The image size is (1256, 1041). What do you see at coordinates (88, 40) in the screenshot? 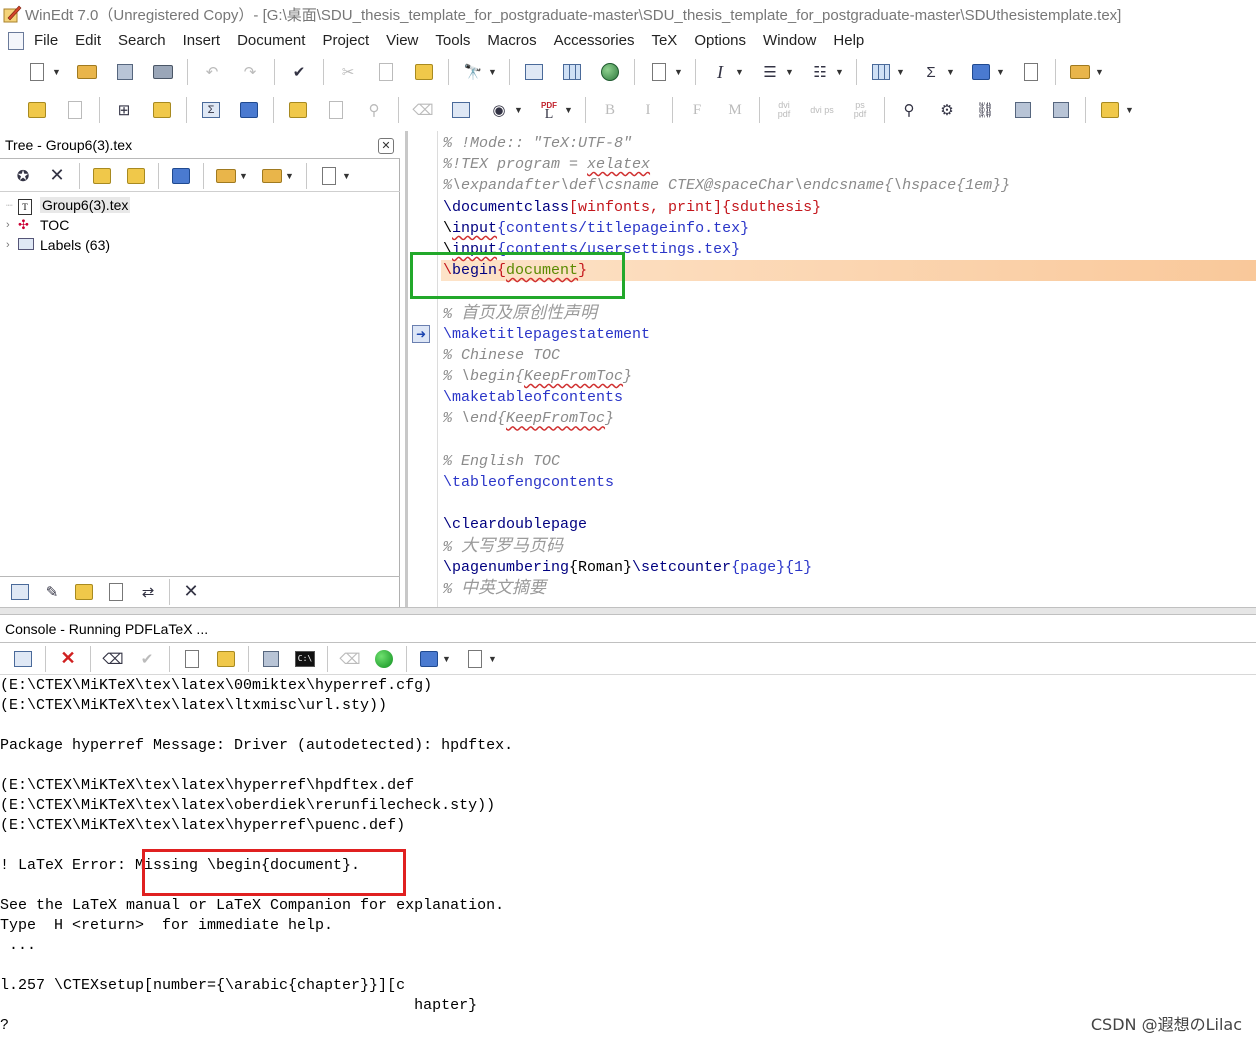
I see `menu-edit: Edit` at bounding box center [88, 40].